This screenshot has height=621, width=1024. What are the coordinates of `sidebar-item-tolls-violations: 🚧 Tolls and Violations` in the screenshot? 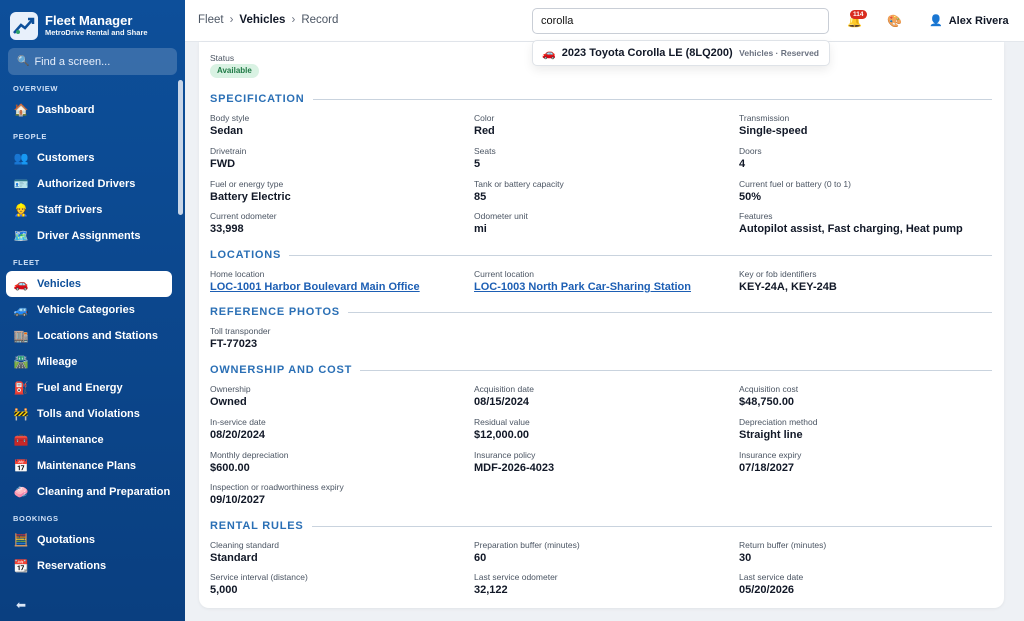 It's located at (89, 414).